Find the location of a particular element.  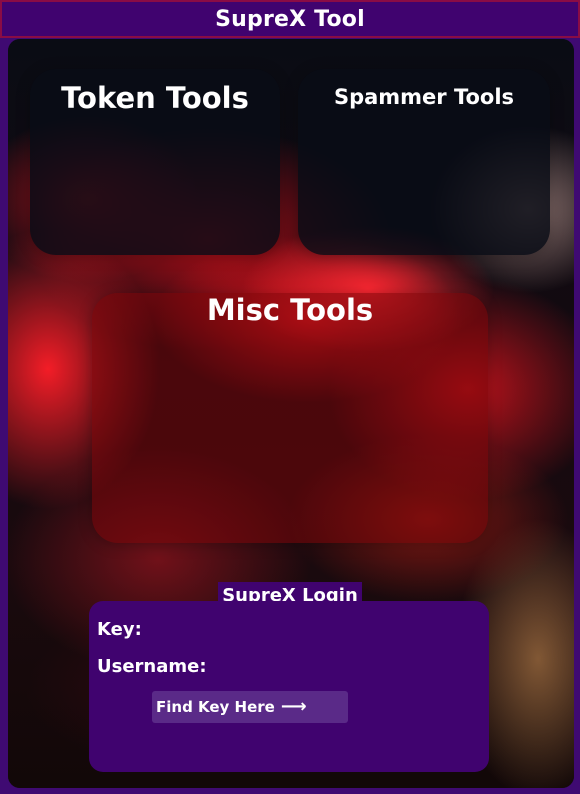

token-tools-panel: Token Tools is located at coordinates (155, 162).